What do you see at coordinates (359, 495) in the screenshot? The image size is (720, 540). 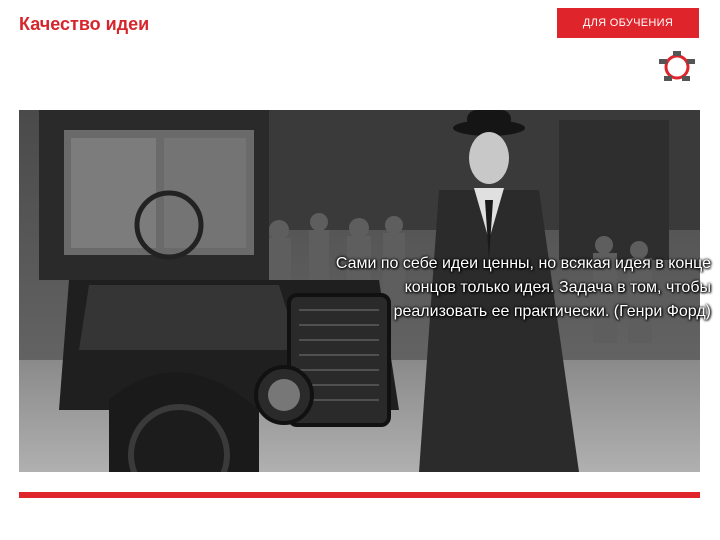 I see `bottom-divider` at bounding box center [359, 495].